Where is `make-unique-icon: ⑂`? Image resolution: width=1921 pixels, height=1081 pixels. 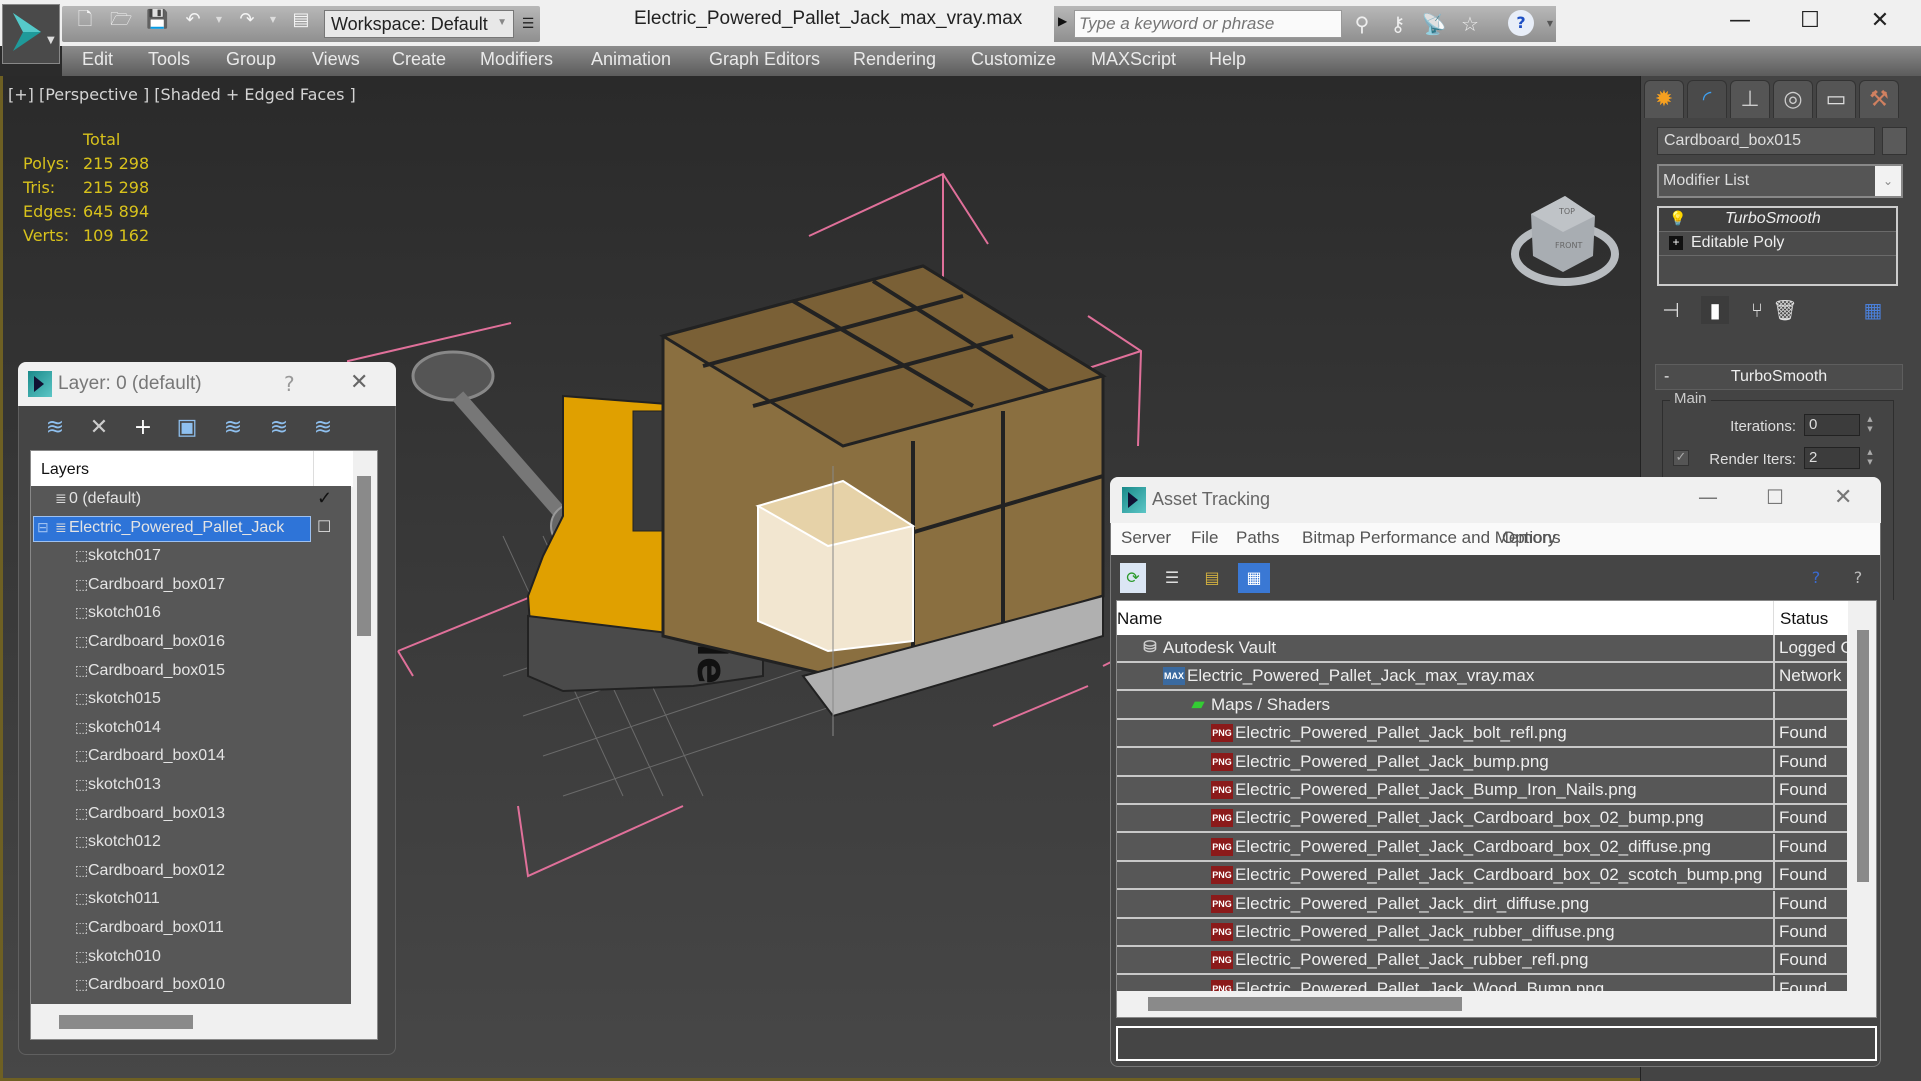
make-unique-icon: ⑂ is located at coordinates (1757, 310).